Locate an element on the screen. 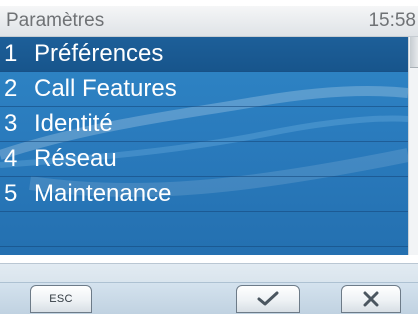 The height and width of the screenshot is (314, 418). esc-softkey: ESC is located at coordinates (61, 299).